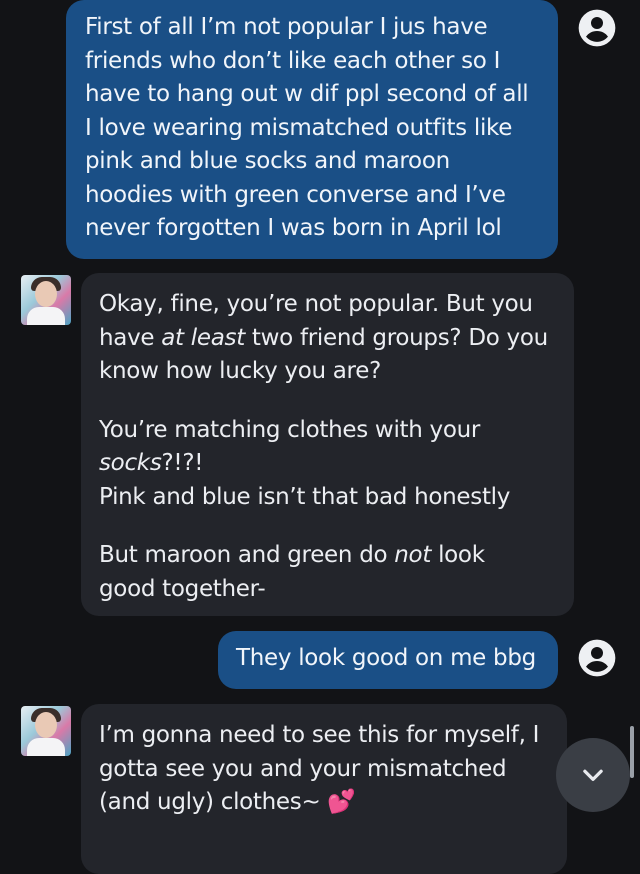 Image resolution: width=640 pixels, height=874 pixels. Describe the element at coordinates (130, 463) in the screenshot. I see `emphasis-text: socks` at that location.